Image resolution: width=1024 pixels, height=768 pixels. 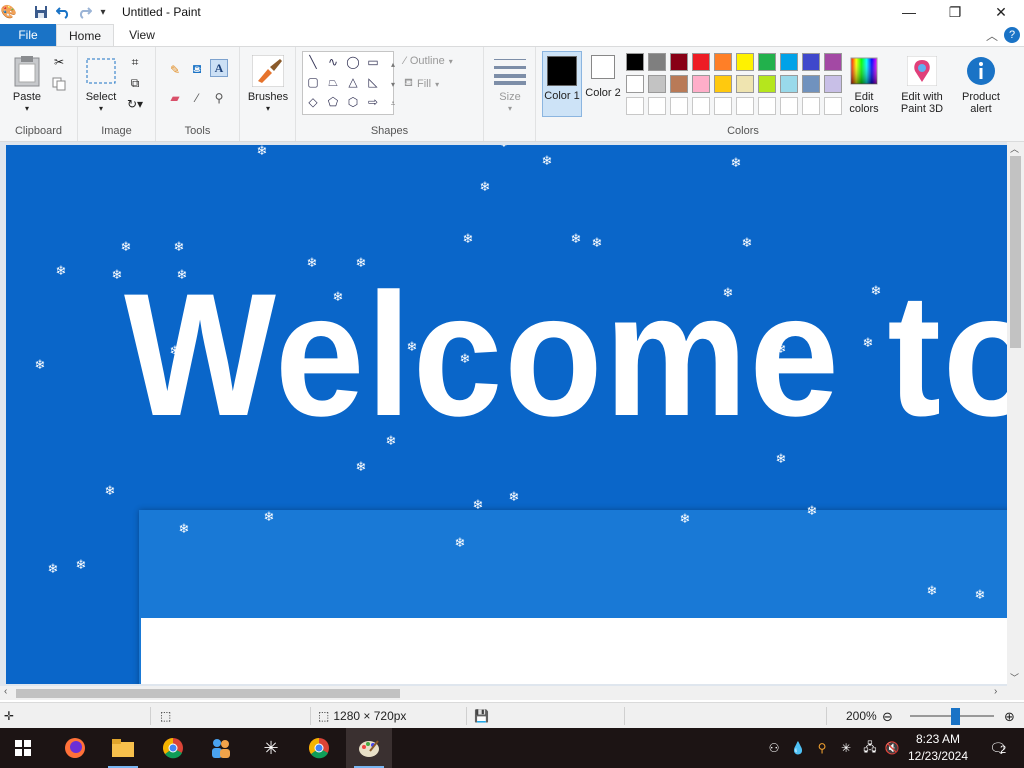 What do you see at coordinates (955, 716) in the screenshot?
I see `zoom-slider-thumb` at bounding box center [955, 716].